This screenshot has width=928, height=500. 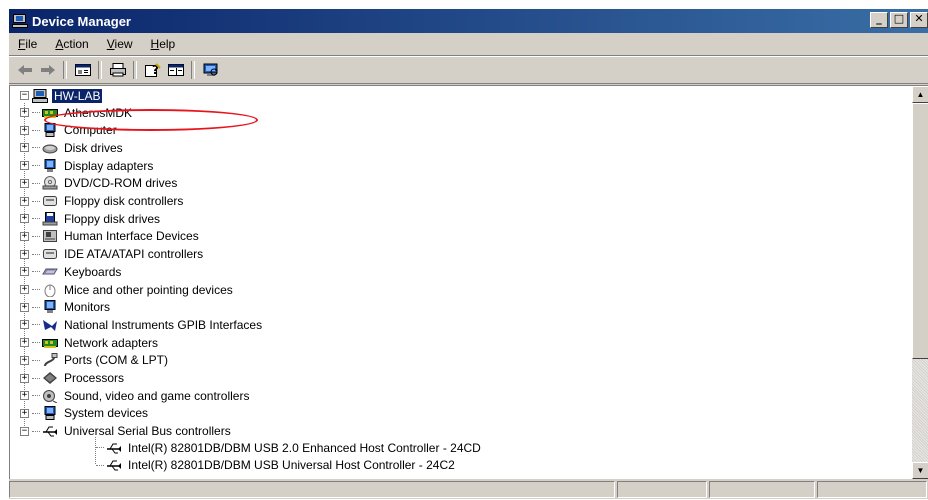 What do you see at coordinates (152, 70) in the screenshot?
I see `help-icon: ?` at bounding box center [152, 70].